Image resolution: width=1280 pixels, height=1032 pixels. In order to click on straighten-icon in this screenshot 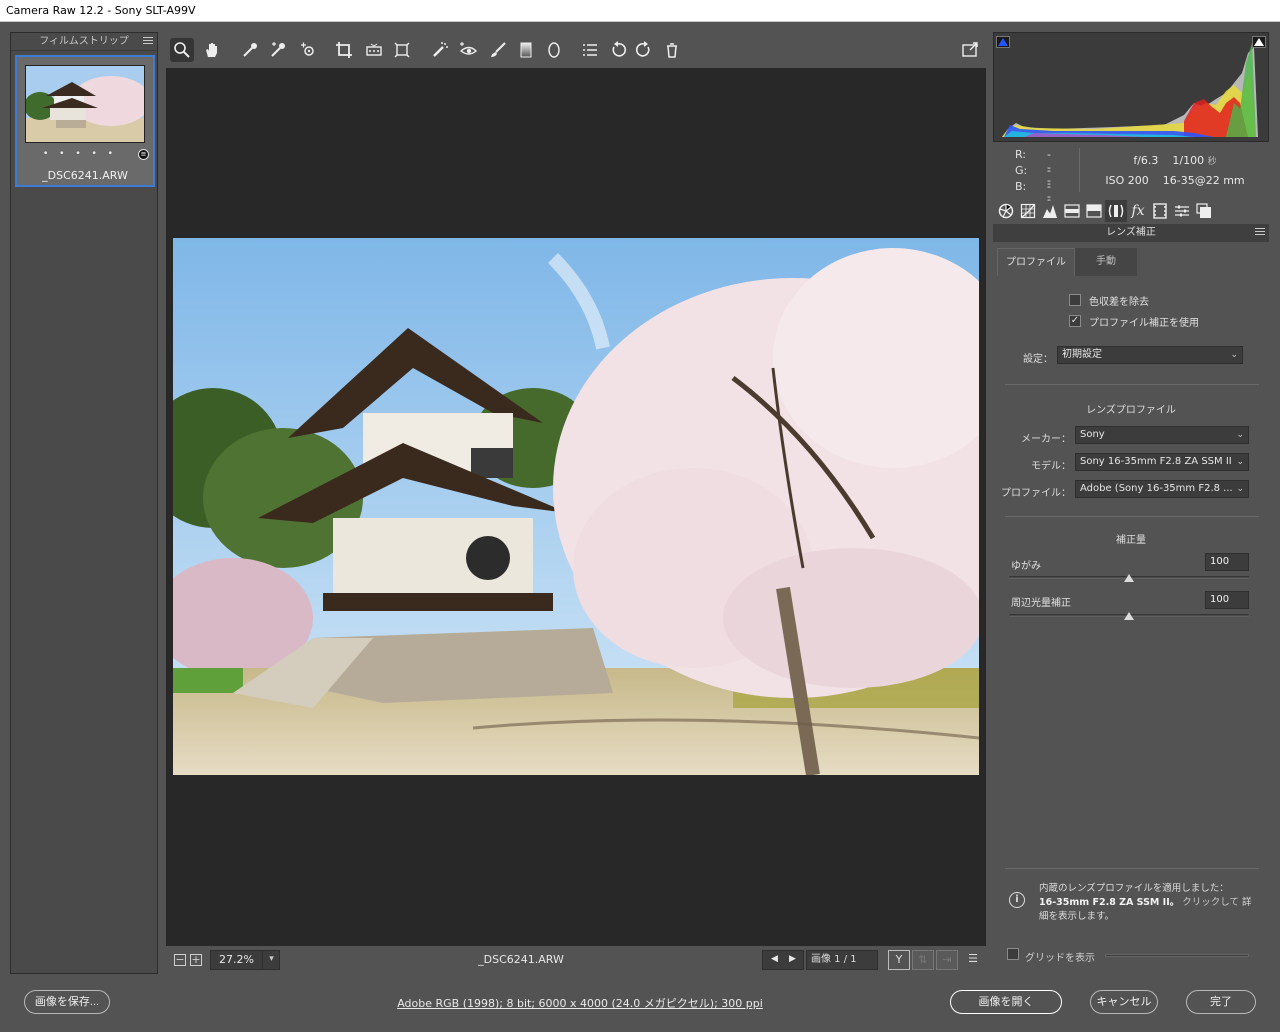, I will do `click(374, 50)`.